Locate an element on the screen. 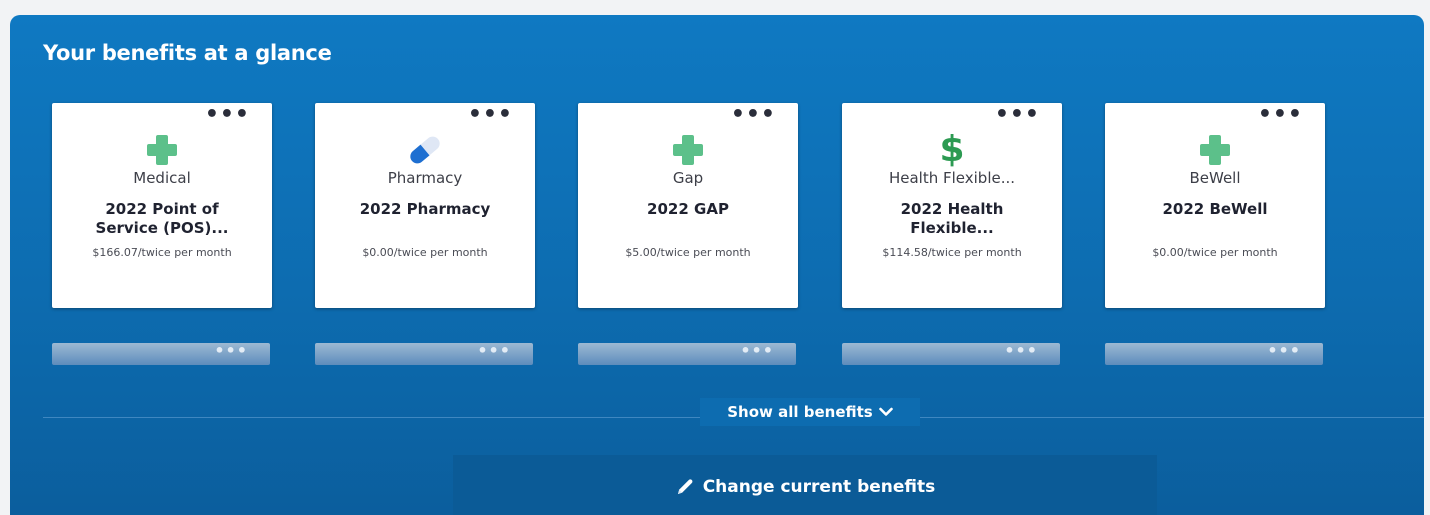 Image resolution: width=1430 pixels, height=515 pixels. plan-line-1: 2022 Health is located at coordinates (952, 209).